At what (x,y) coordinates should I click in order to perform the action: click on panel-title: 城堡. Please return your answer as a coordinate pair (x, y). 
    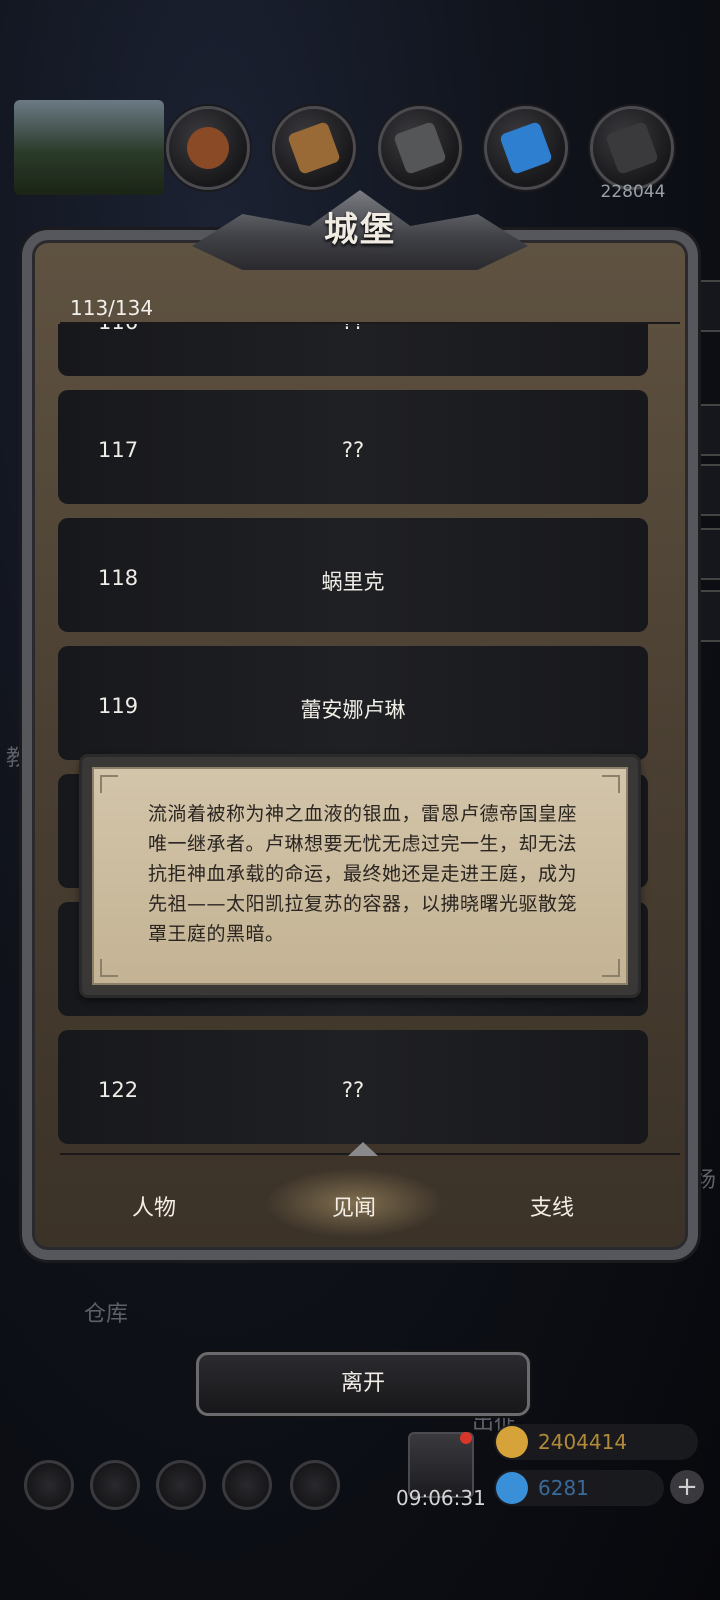
    Looking at the image, I should click on (360, 230).